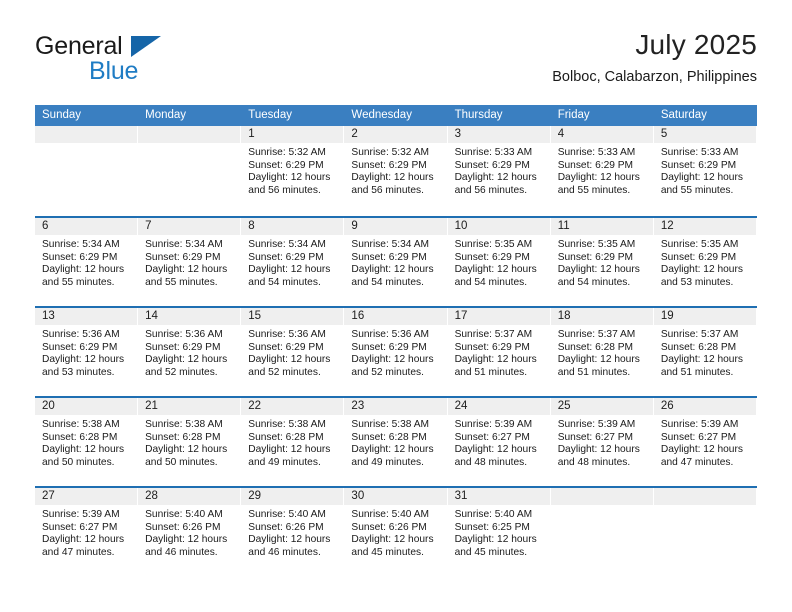  Describe the element at coordinates (654, 77) in the screenshot. I see `location-subtitle: Bolboc, Calabarzon, Philippines` at that location.